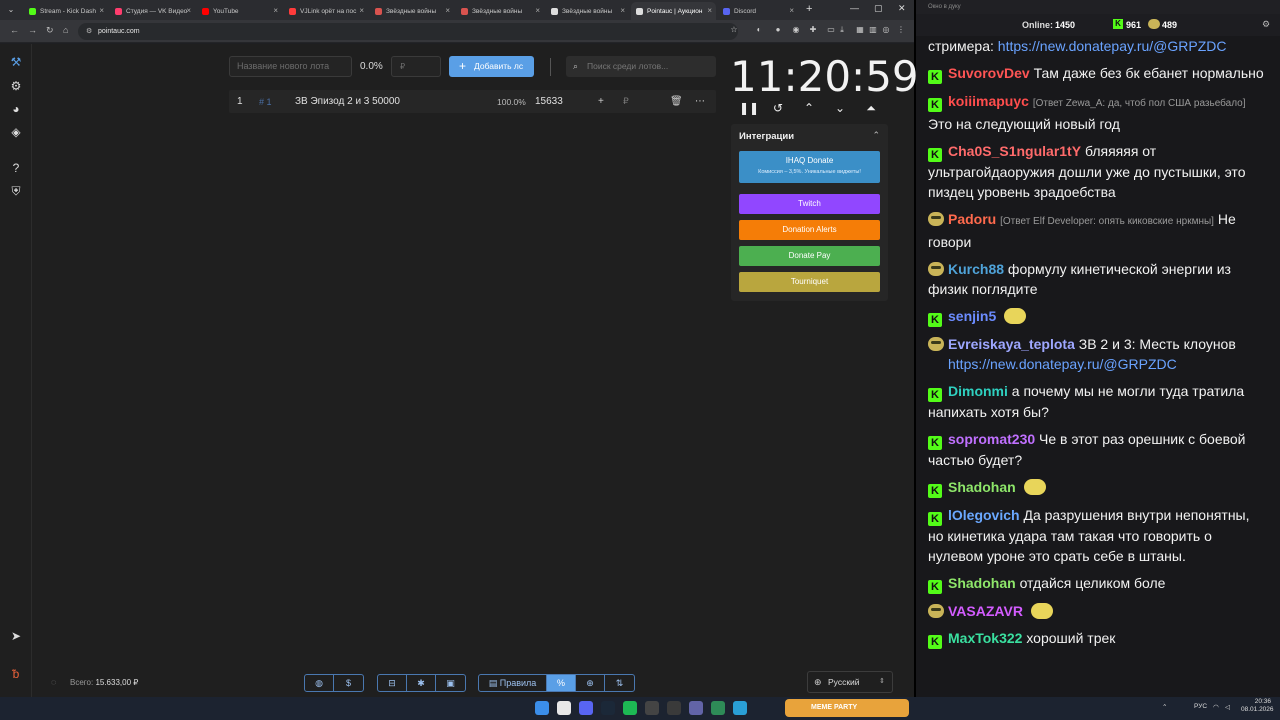 Image resolution: width=1280 pixels, height=720 pixels. Describe the element at coordinates (1216, 707) in the screenshot. I see `wifi-icon: ◠` at that location.